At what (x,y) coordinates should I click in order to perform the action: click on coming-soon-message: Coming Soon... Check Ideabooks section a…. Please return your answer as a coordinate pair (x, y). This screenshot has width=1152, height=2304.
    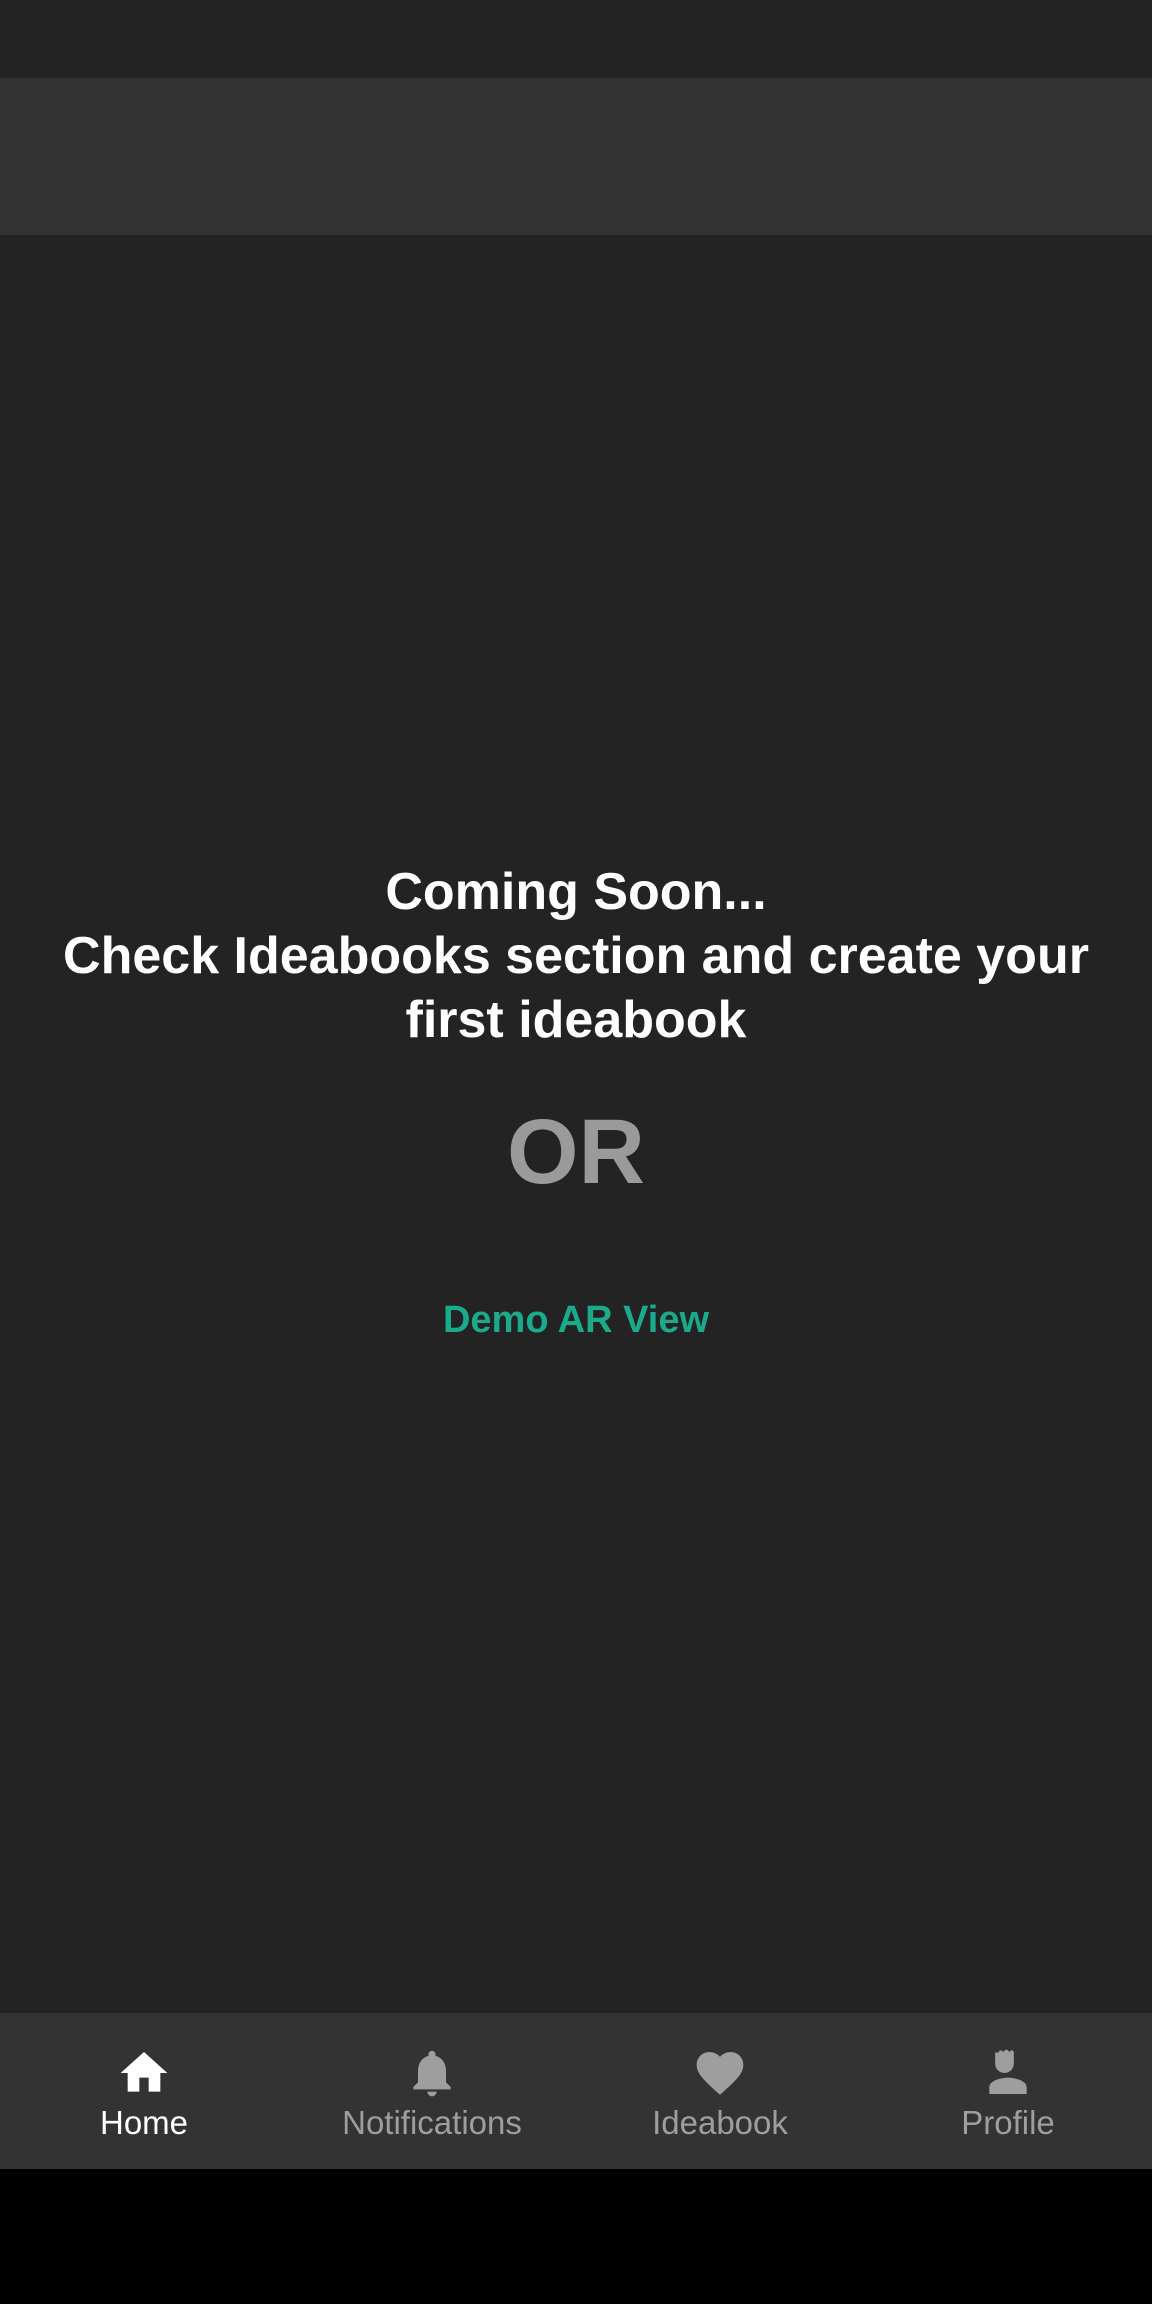
    Looking at the image, I should click on (576, 956).